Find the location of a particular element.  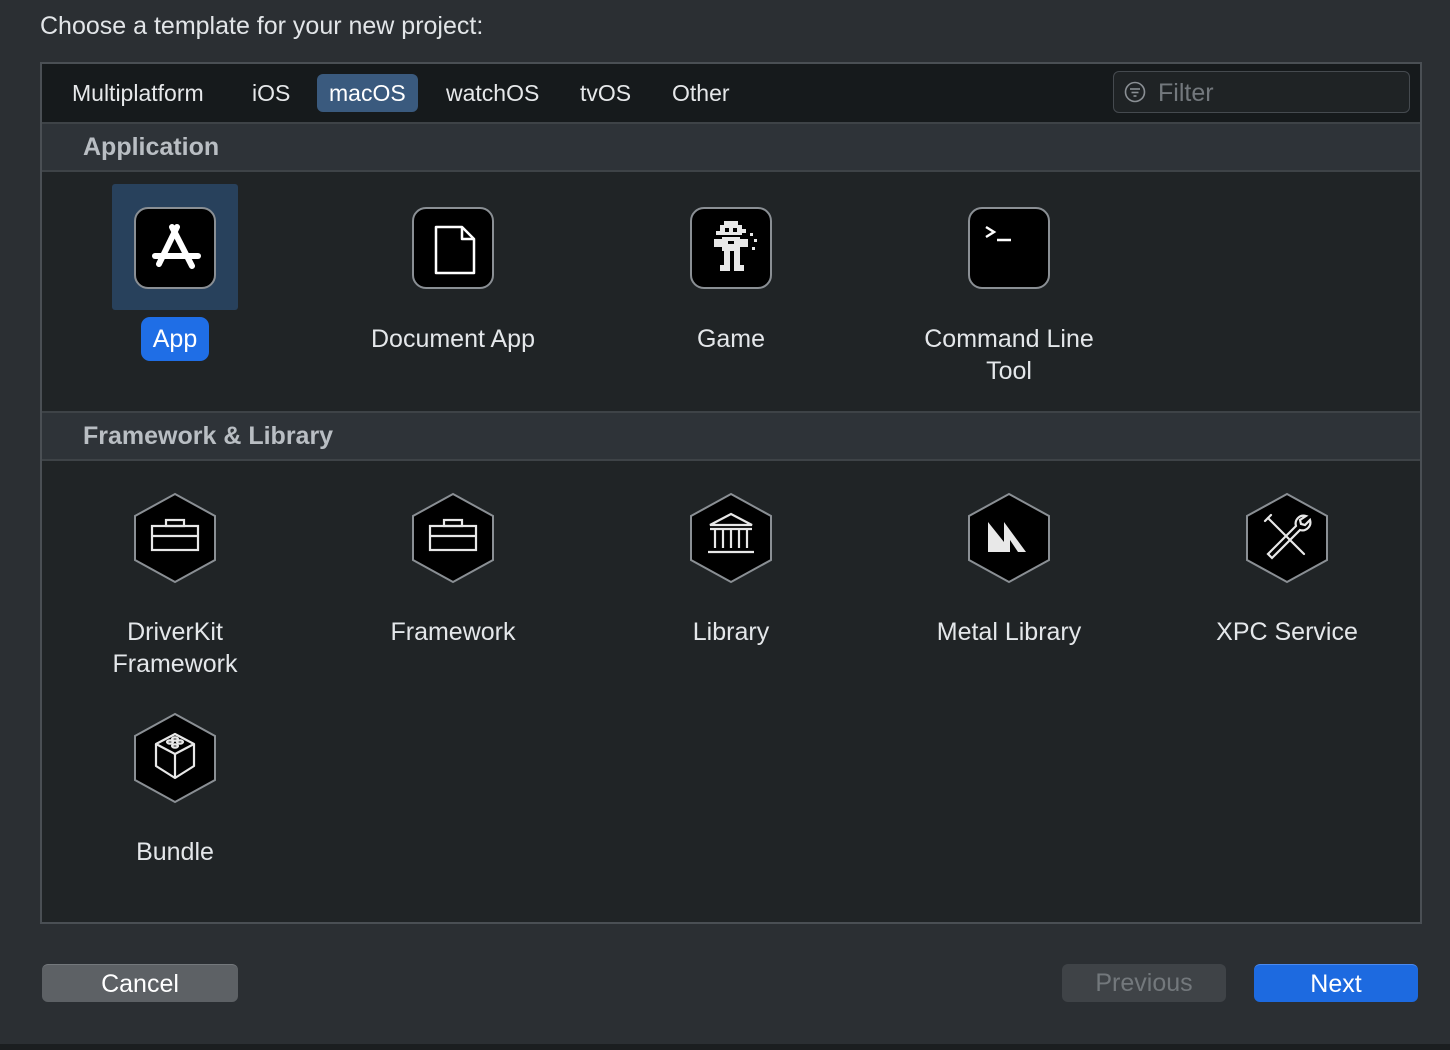

document-icon is located at coordinates (455, 250).